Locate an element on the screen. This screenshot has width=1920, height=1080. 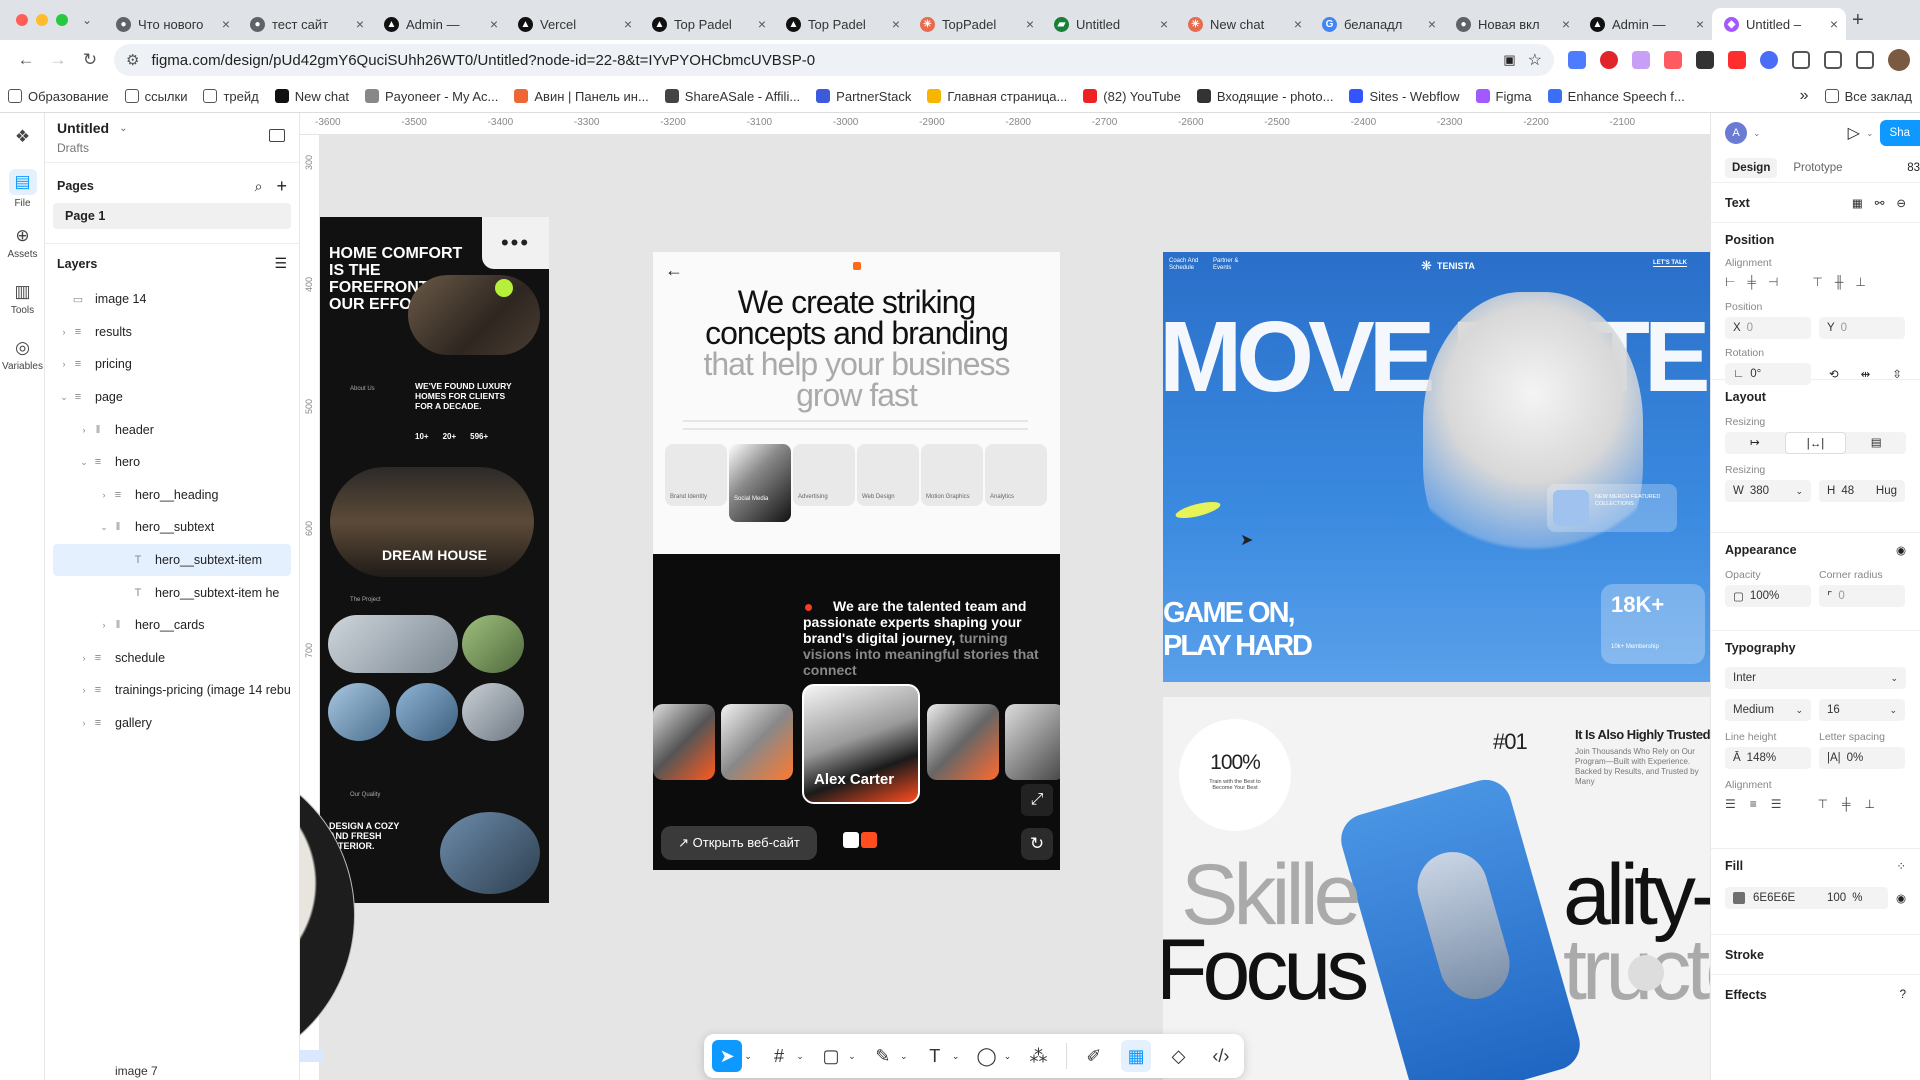
layer-item: › ≡ pricing is located at coordinates (172, 364).